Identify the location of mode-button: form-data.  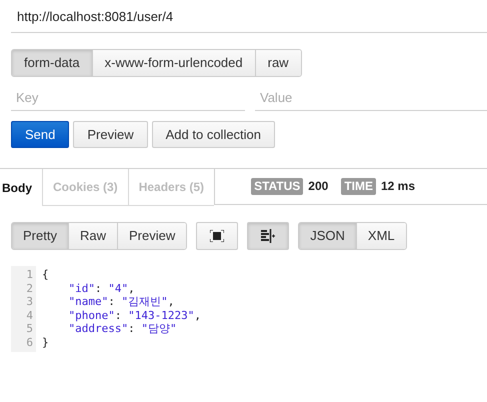
(52, 63).